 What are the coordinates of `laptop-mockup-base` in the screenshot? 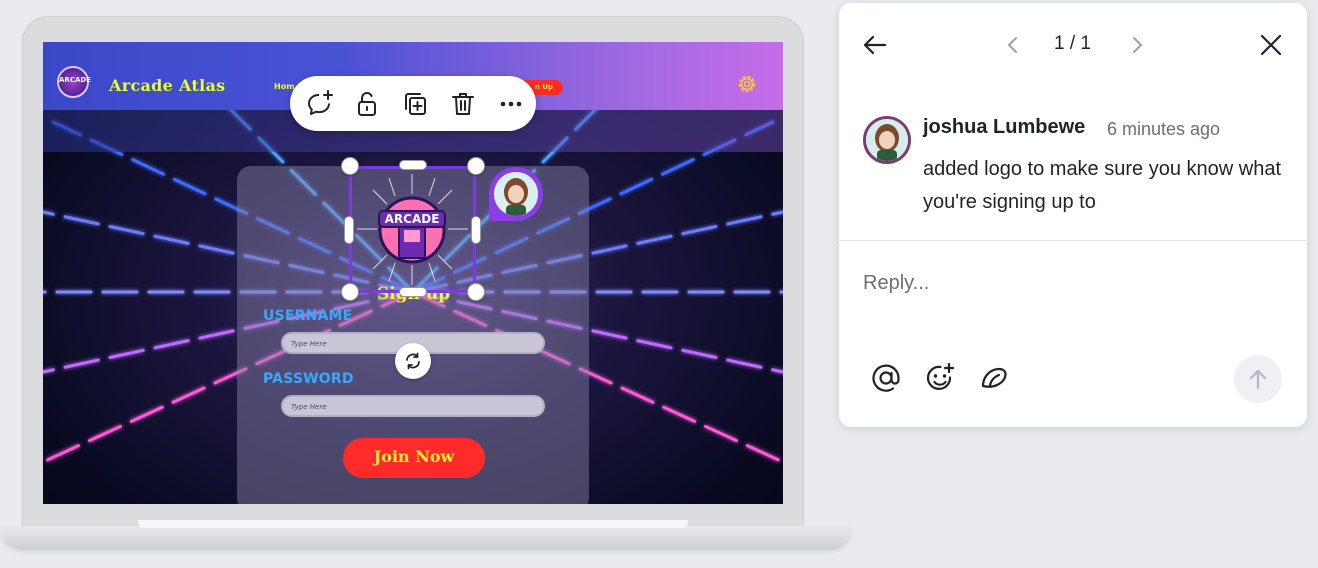 It's located at (426, 538).